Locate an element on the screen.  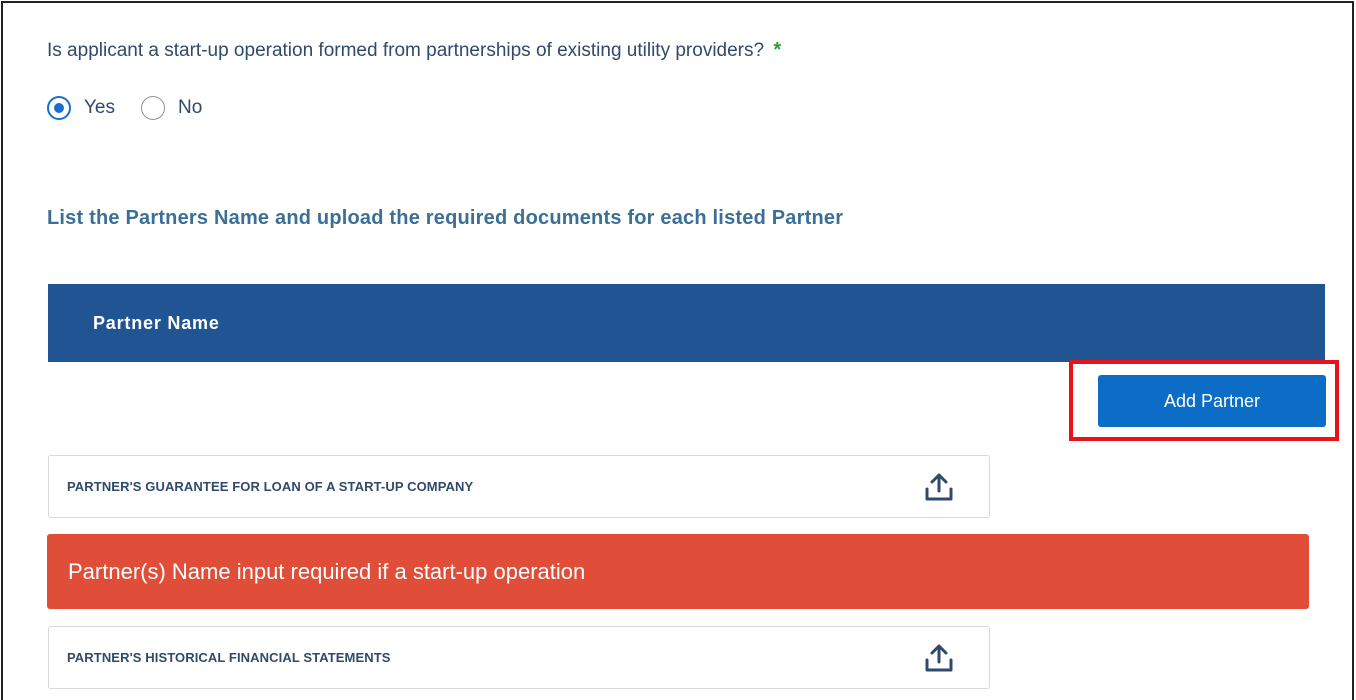
radio-yes: Yes is located at coordinates (81, 108).